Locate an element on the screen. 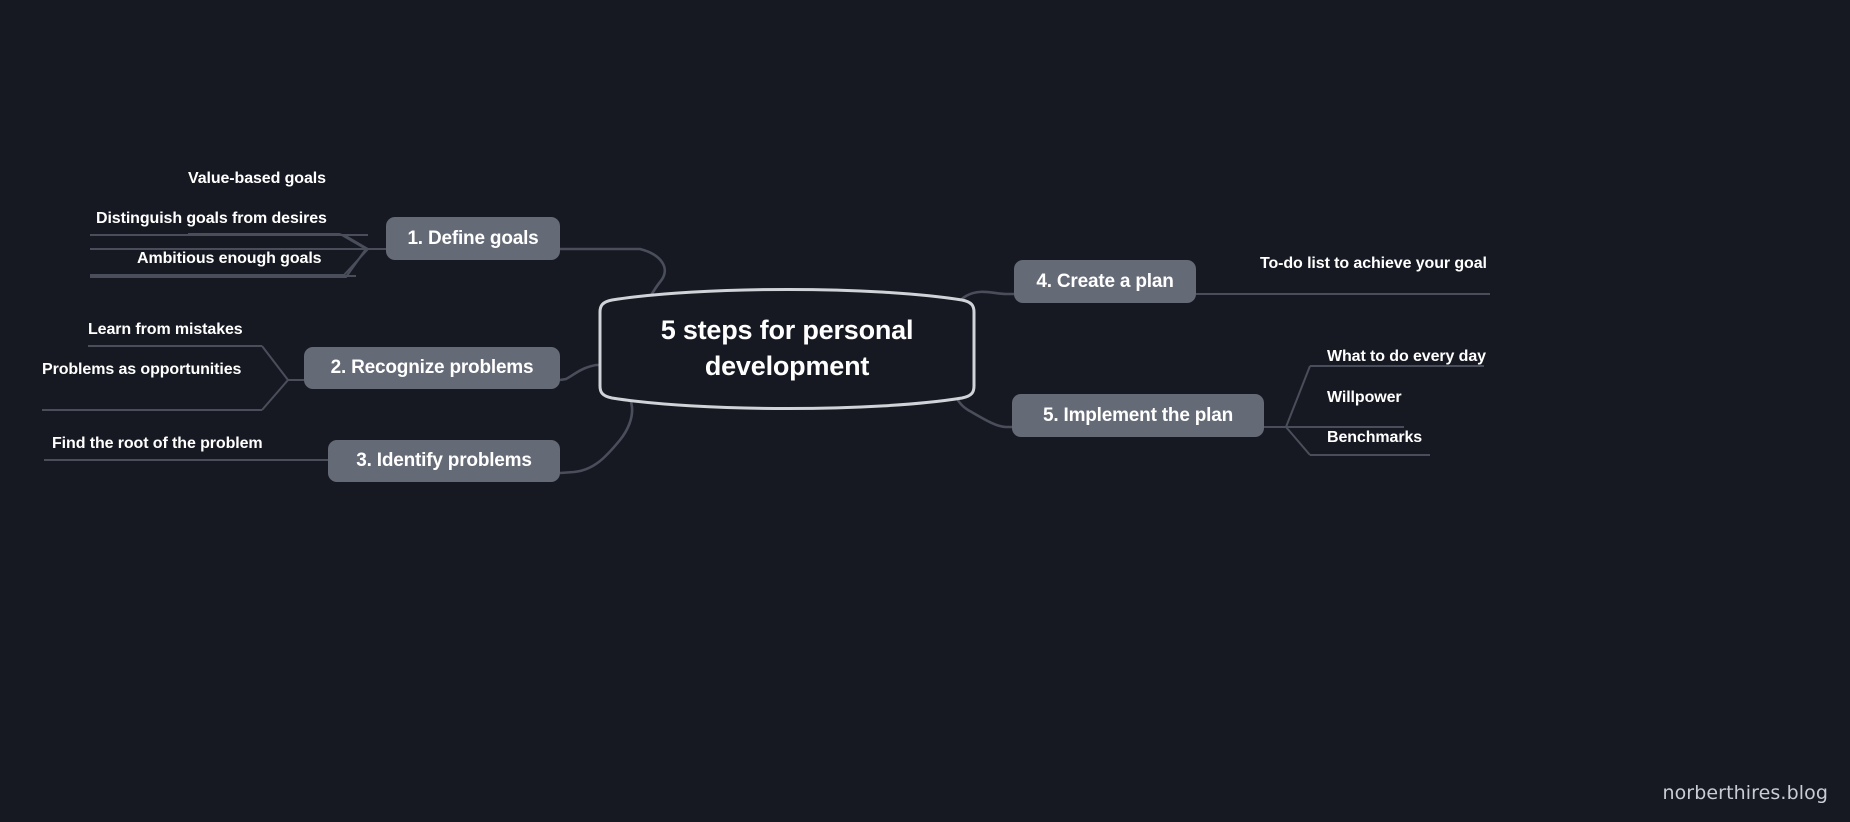 This screenshot has height=822, width=1850. leaf-label-value-based-goals: Value-based goals is located at coordinates (257, 179).